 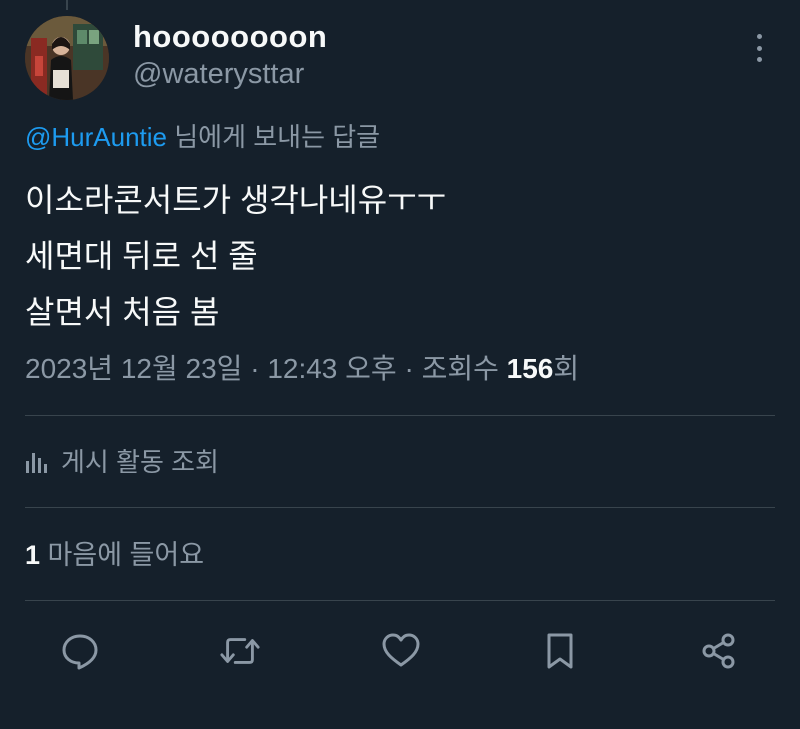 I want to click on view-post-activity-link: 게시 활동 조회, so click(x=122, y=462).